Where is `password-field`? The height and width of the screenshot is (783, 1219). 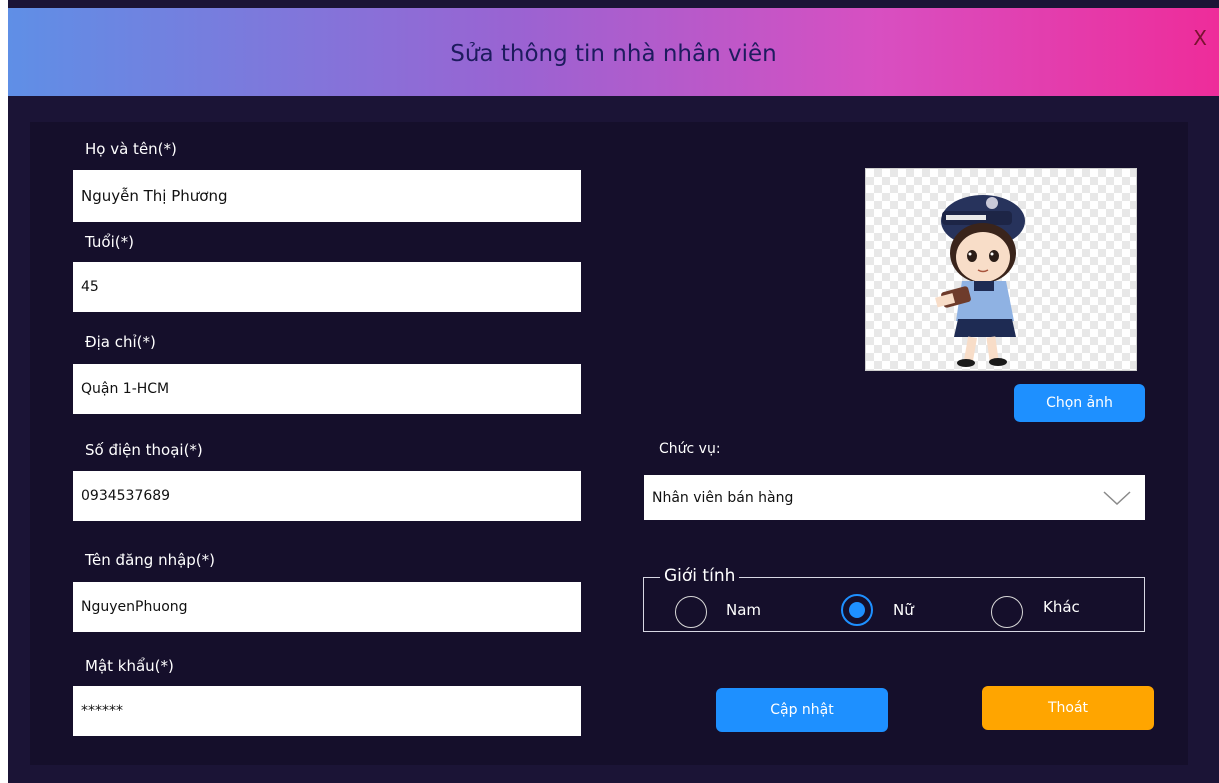 password-field is located at coordinates (327, 711).